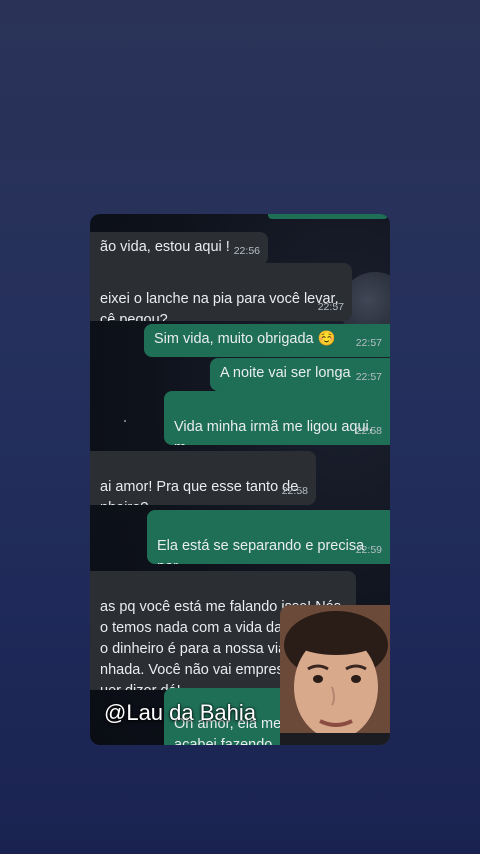  I want to click on message-text: ai amor! Pra que esse tanto de nheiro?, so click(199, 492).